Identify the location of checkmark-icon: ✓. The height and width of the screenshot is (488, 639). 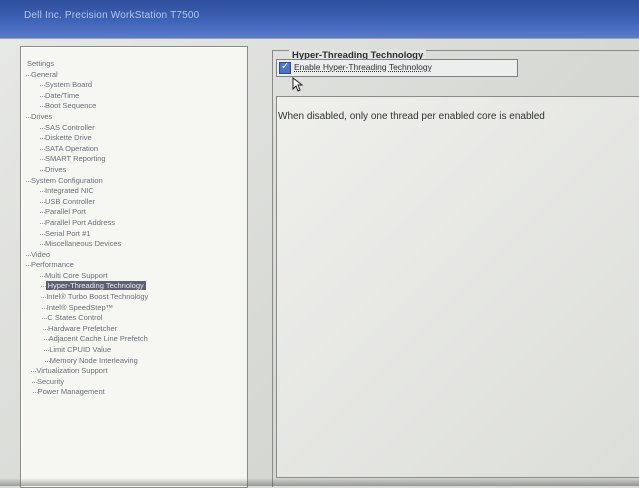
(285, 66).